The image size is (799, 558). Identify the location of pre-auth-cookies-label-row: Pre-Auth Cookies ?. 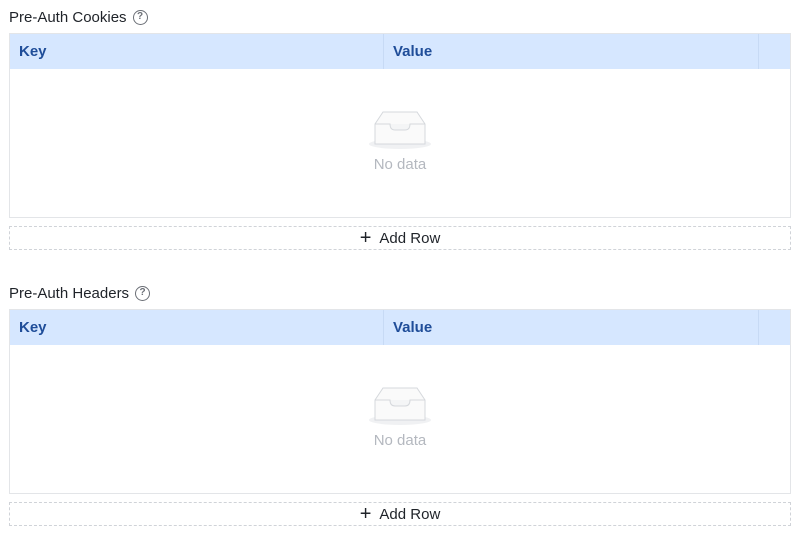
(400, 17).